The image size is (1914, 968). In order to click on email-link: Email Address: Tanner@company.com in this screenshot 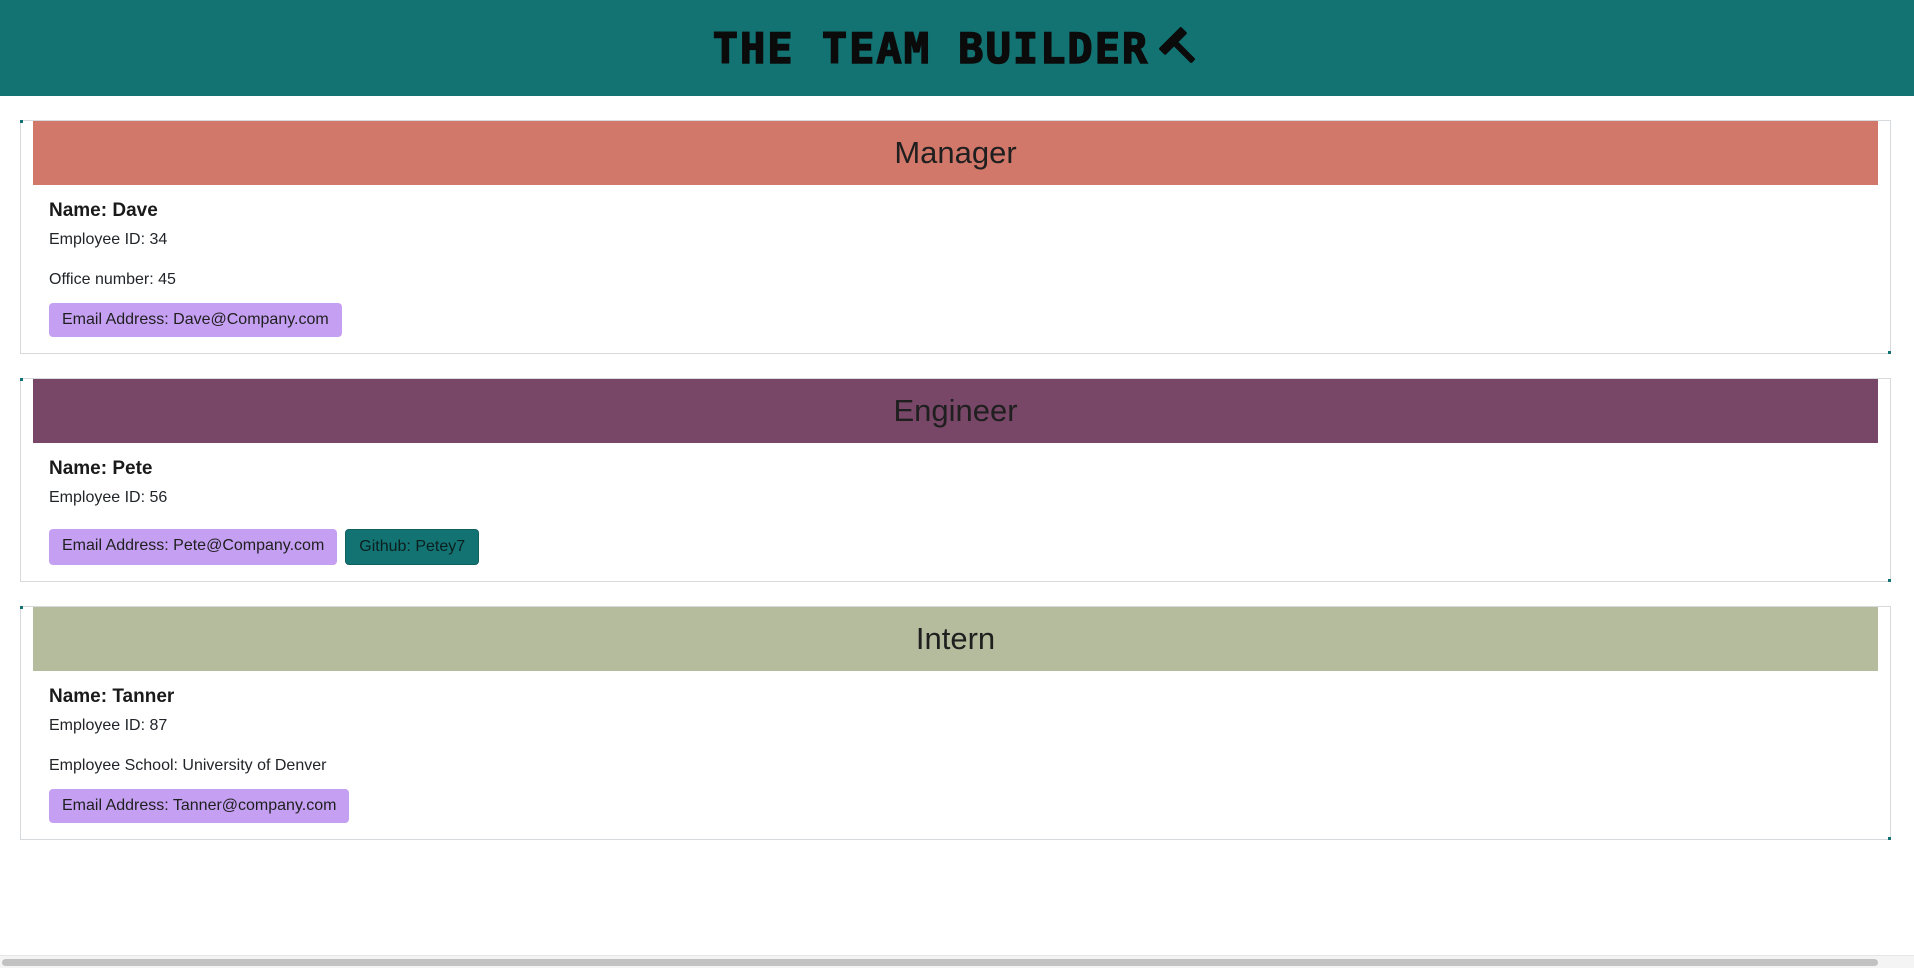, I will do `click(199, 806)`.